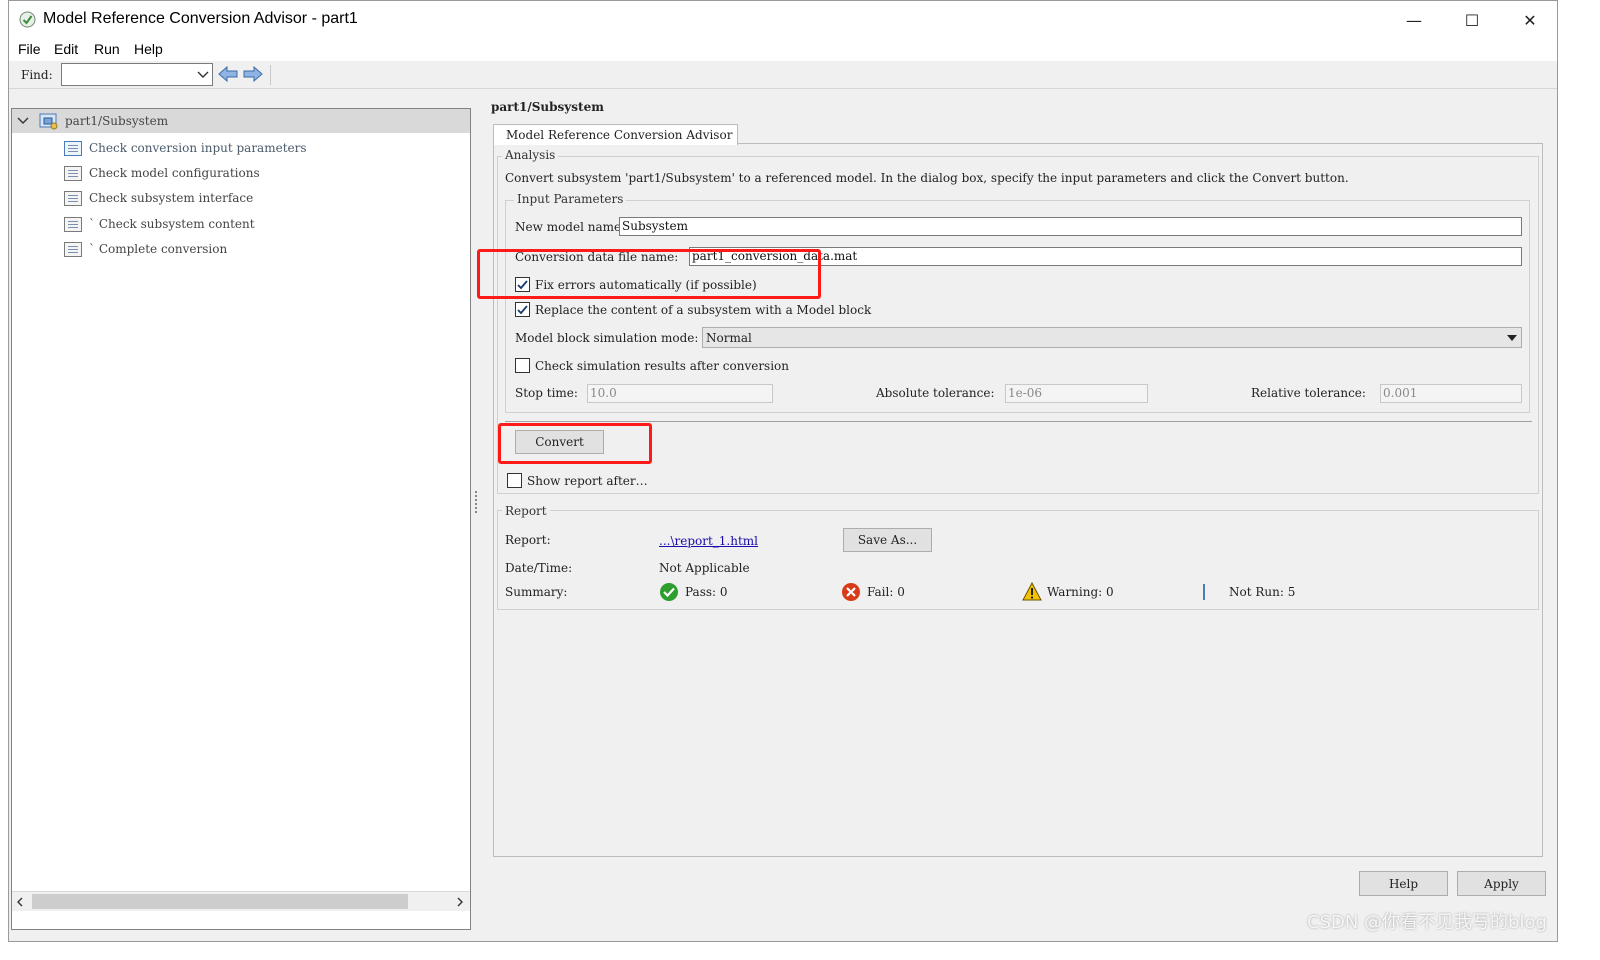  What do you see at coordinates (619, 135) in the screenshot?
I see `tab-label: Model Reference Conversion Advisor` at bounding box center [619, 135].